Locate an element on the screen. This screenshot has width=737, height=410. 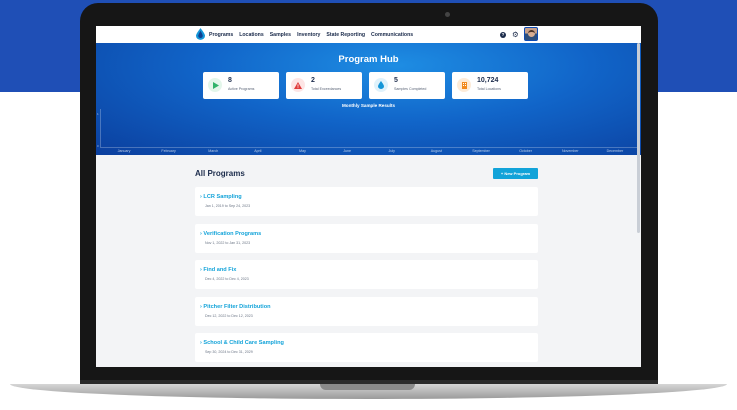
scrollbar is located at coordinates (638, 138).